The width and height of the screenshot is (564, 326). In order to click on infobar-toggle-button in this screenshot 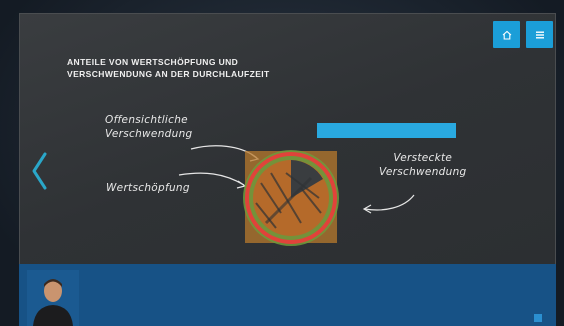, I will do `click(538, 318)`.